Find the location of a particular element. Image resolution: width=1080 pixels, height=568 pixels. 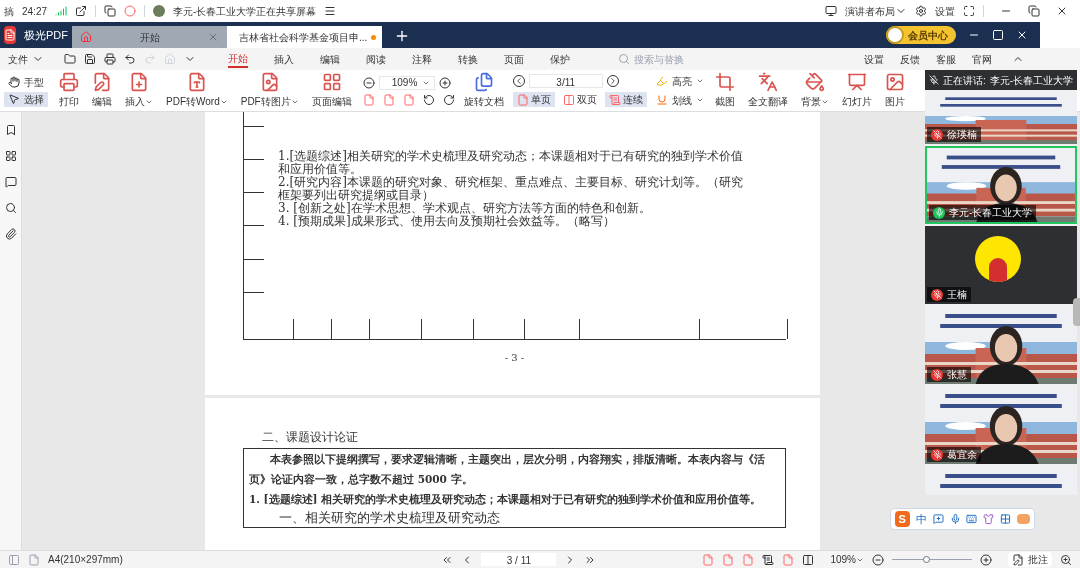

header-link: 客服 is located at coordinates (946, 59).